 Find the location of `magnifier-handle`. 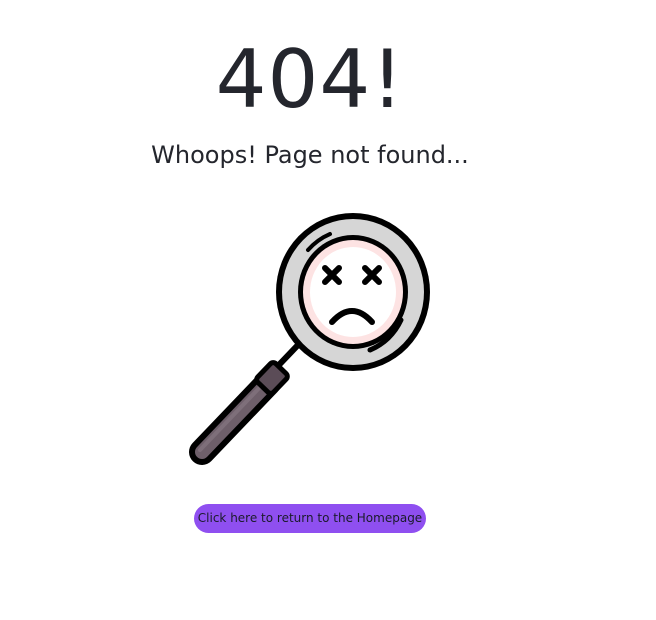

magnifier-handle is located at coordinates (244, 404).